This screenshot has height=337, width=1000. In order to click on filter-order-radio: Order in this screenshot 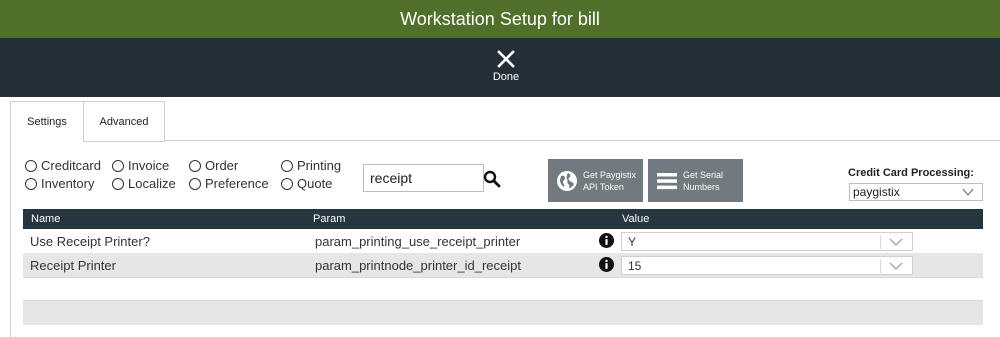, I will do `click(213, 165)`.